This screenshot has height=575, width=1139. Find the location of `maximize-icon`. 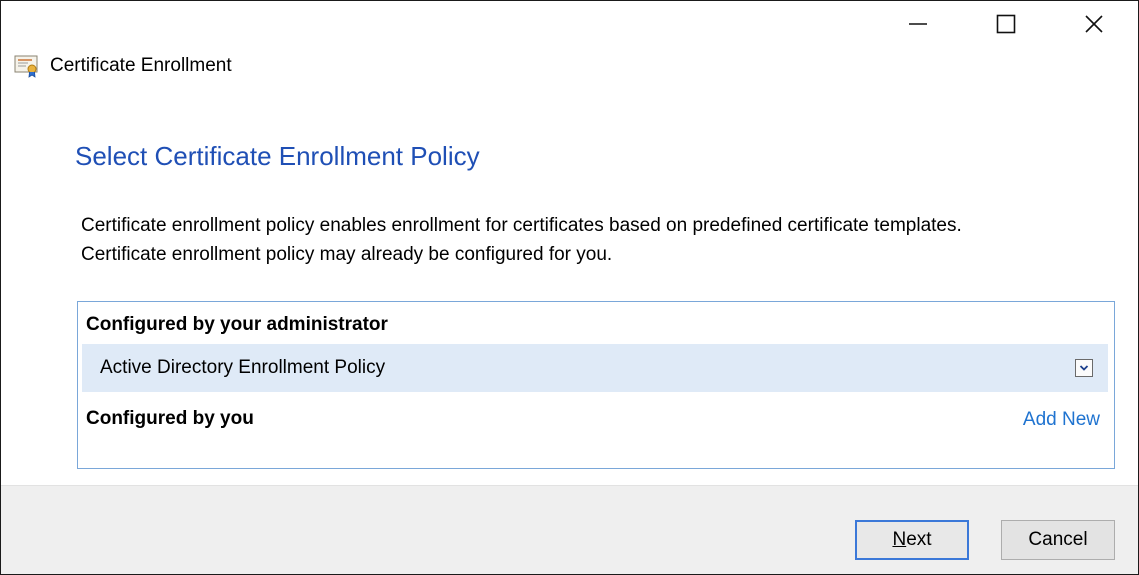

maximize-icon is located at coordinates (1006, 24).